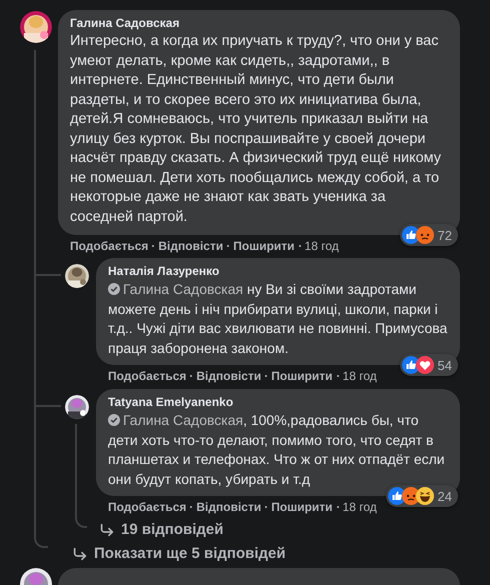 This screenshot has height=585, width=490. I want to click on reaction-count: 72, so click(445, 235).